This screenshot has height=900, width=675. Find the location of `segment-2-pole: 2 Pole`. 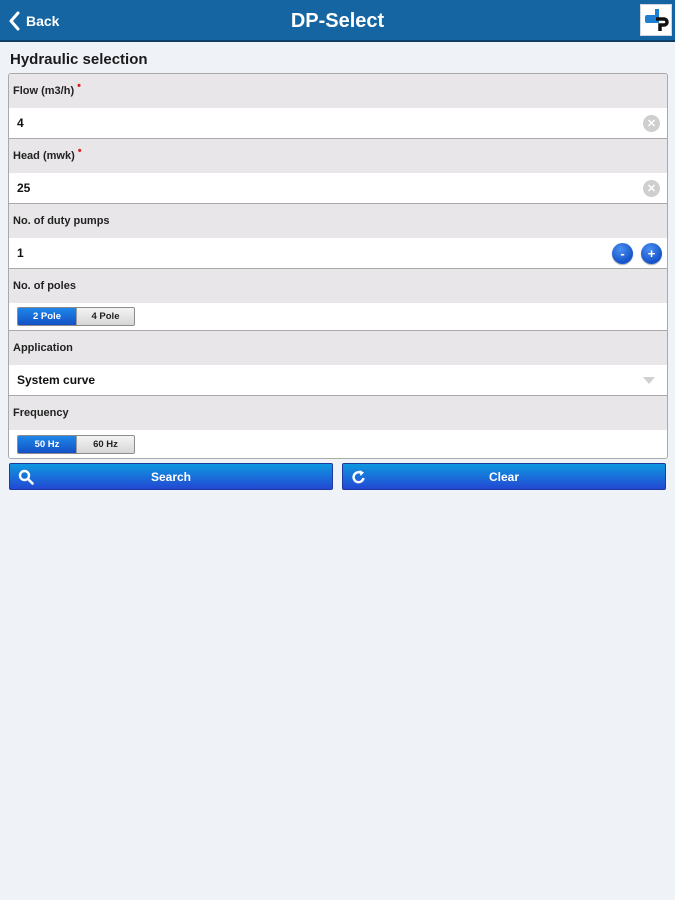

segment-2-pole: 2 Pole is located at coordinates (47, 316).